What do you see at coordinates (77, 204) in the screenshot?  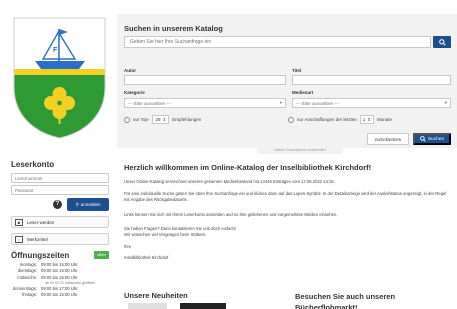 I see `key-icon: ⚲` at bounding box center [77, 204].